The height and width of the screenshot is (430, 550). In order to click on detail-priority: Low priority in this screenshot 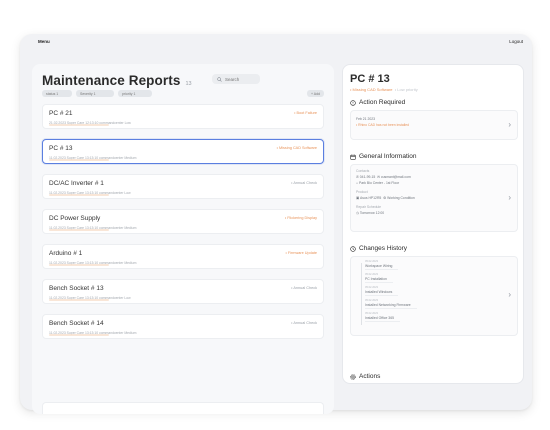, I will do `click(407, 89)`.